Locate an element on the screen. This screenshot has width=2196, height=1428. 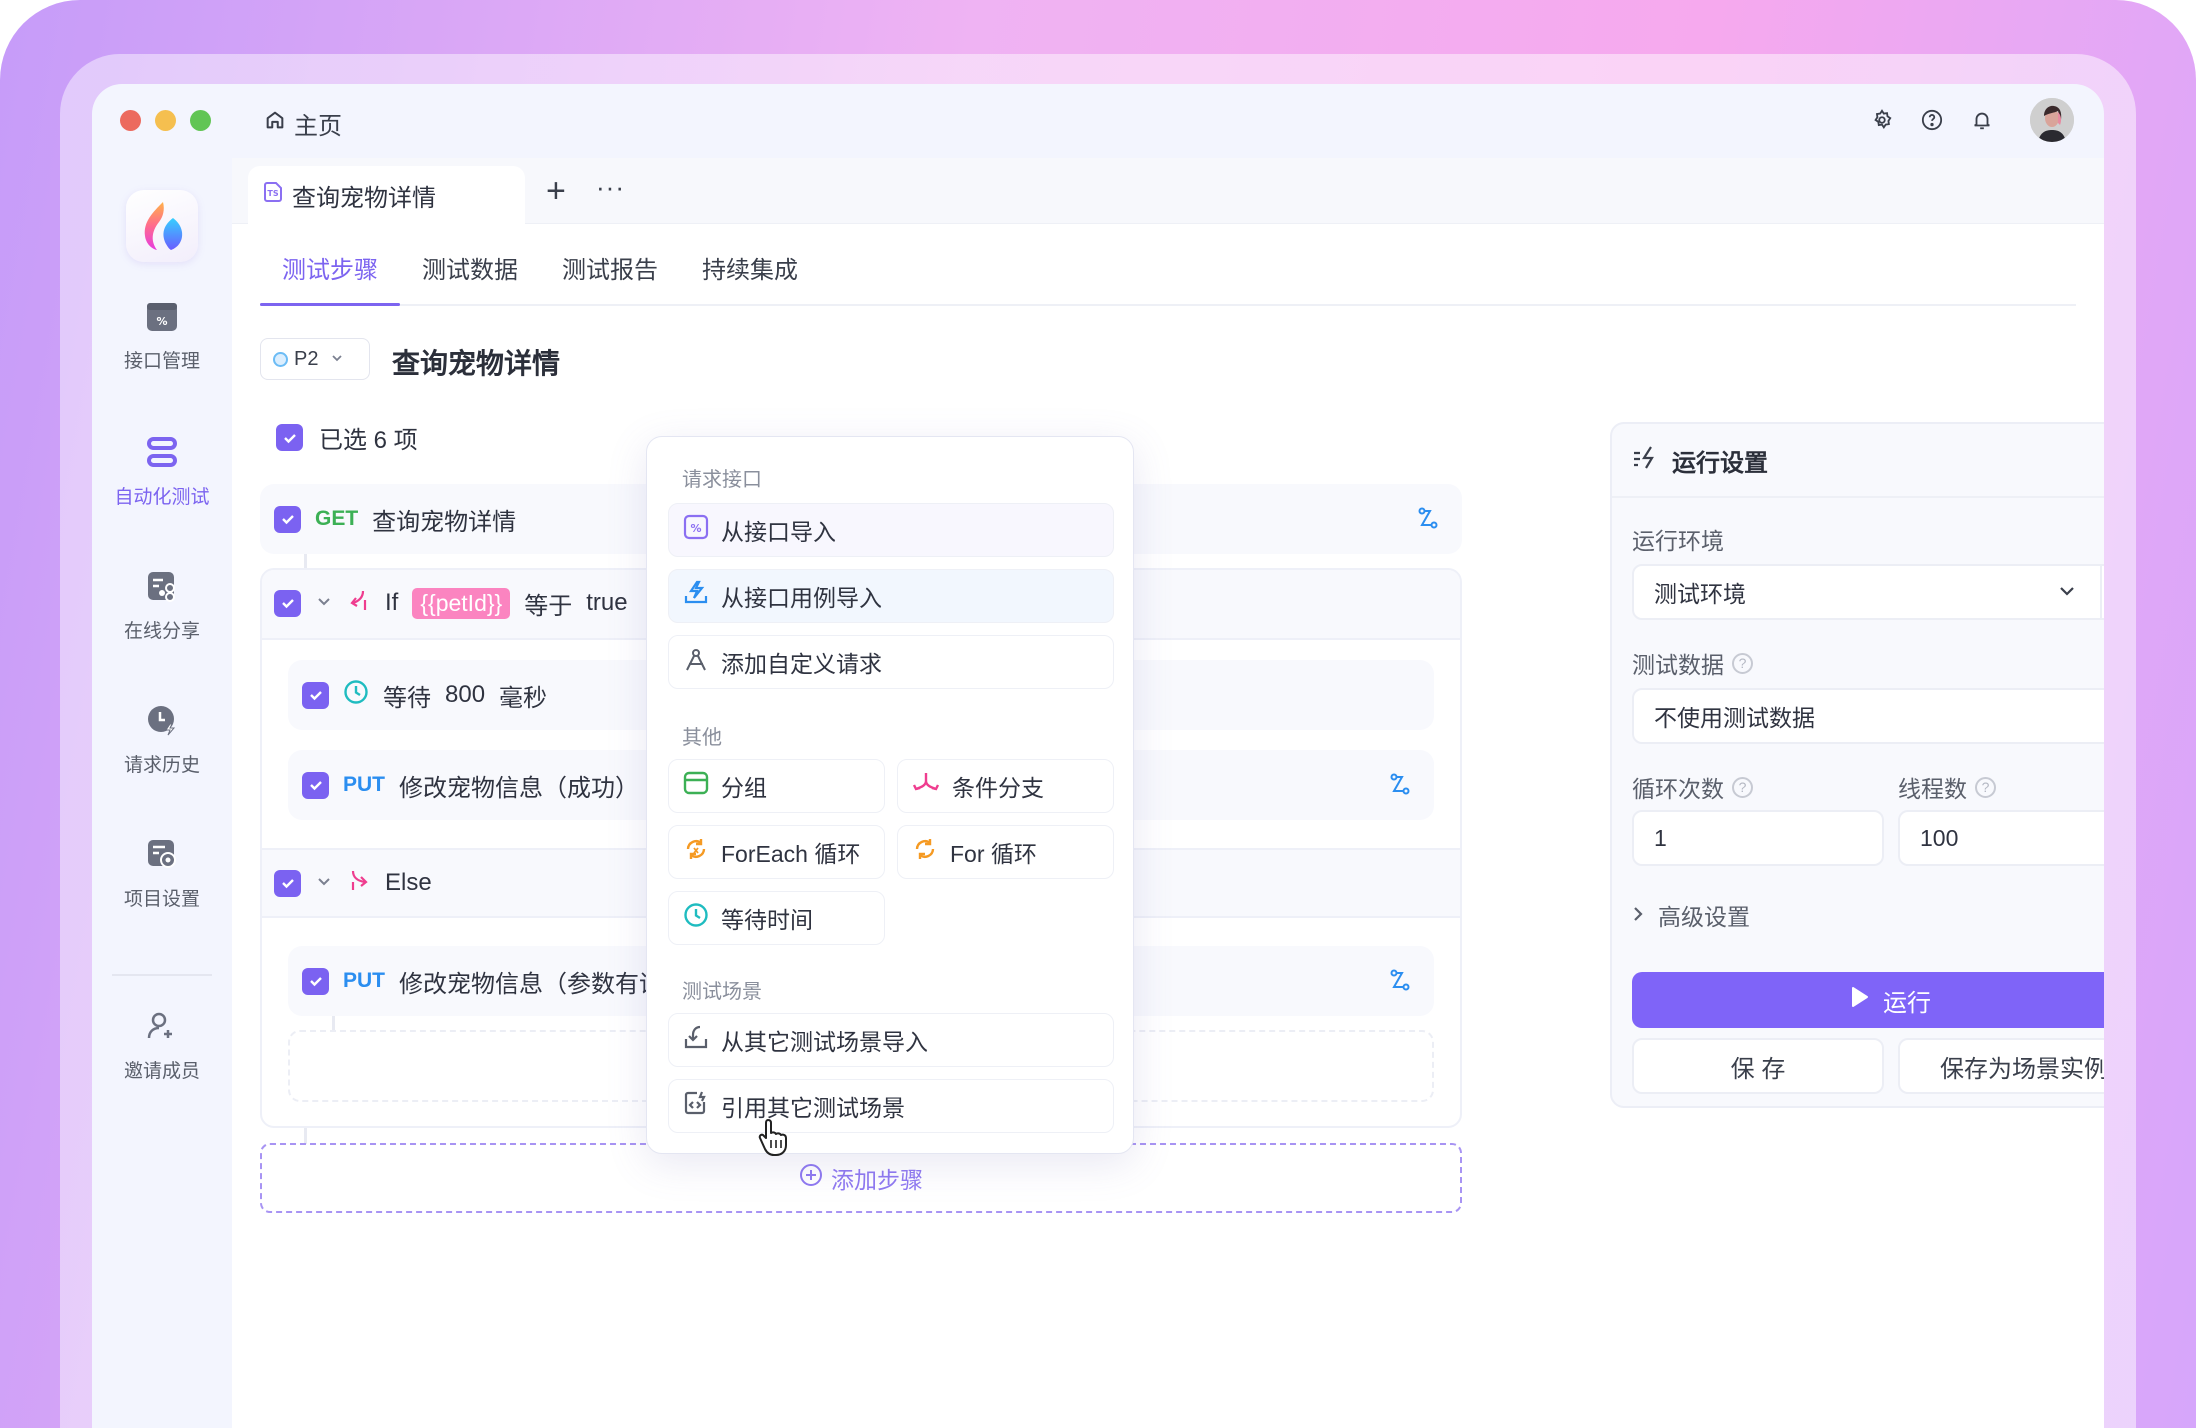
menu-item-label: 从其它测试场景导入 is located at coordinates (824, 1042).